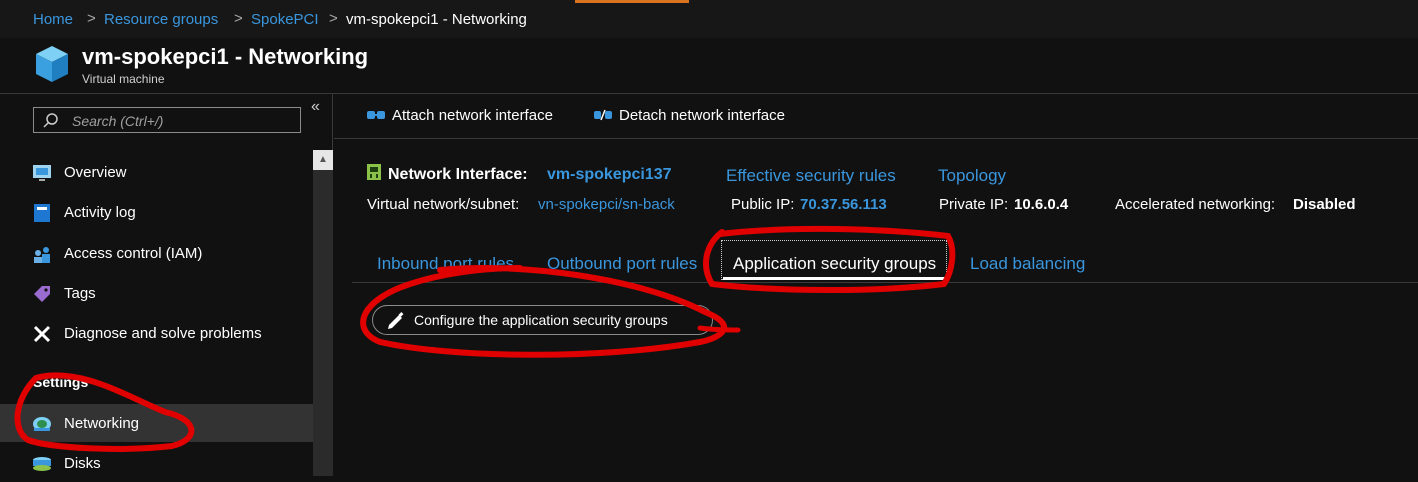 The height and width of the screenshot is (482, 1418). I want to click on sidebar-scrollbar, so click(323, 313).